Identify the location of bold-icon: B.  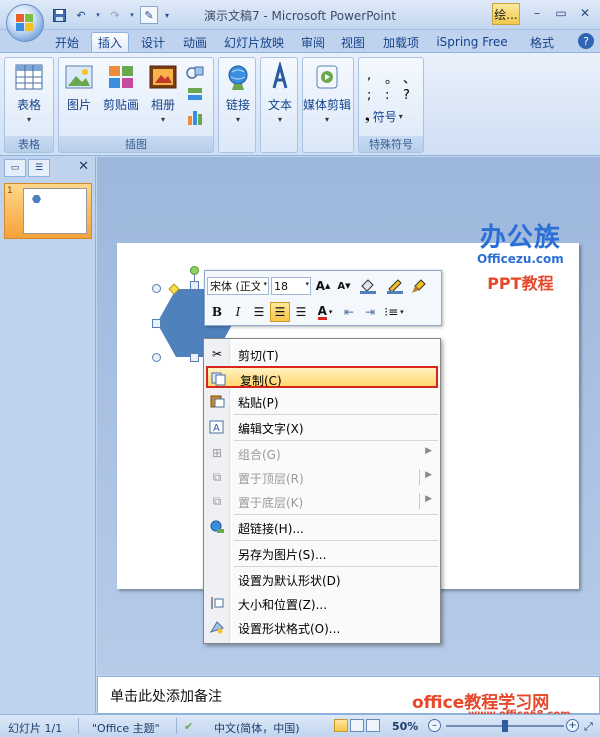
(217, 312).